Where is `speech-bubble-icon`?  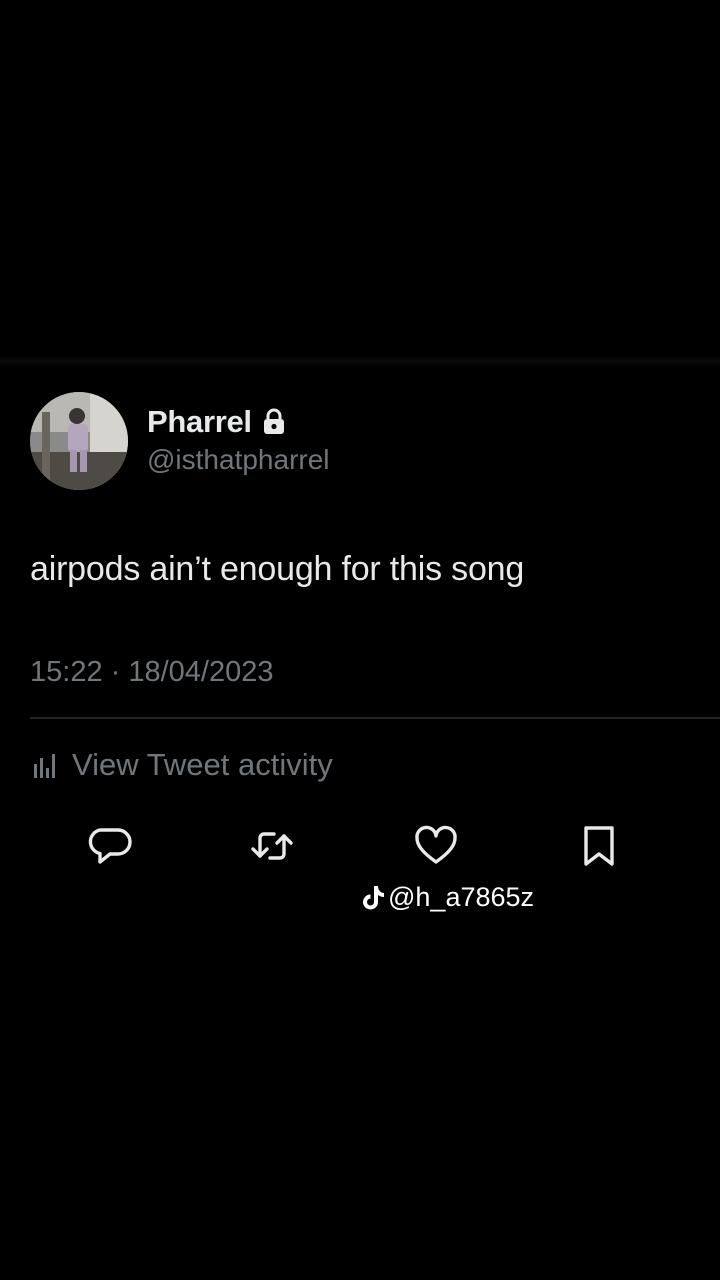
speech-bubble-icon is located at coordinates (110, 846).